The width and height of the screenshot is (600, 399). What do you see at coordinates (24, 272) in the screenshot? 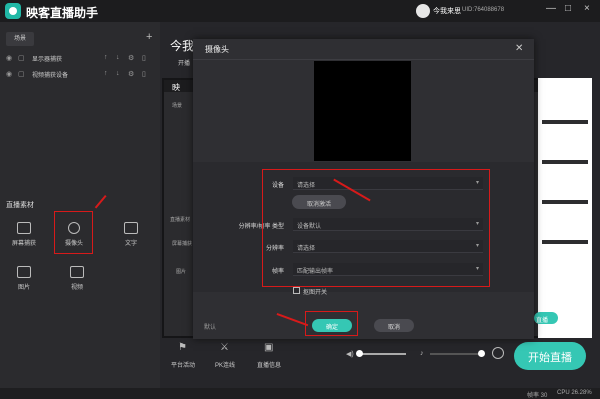
I see `image-icon` at bounding box center [24, 272].